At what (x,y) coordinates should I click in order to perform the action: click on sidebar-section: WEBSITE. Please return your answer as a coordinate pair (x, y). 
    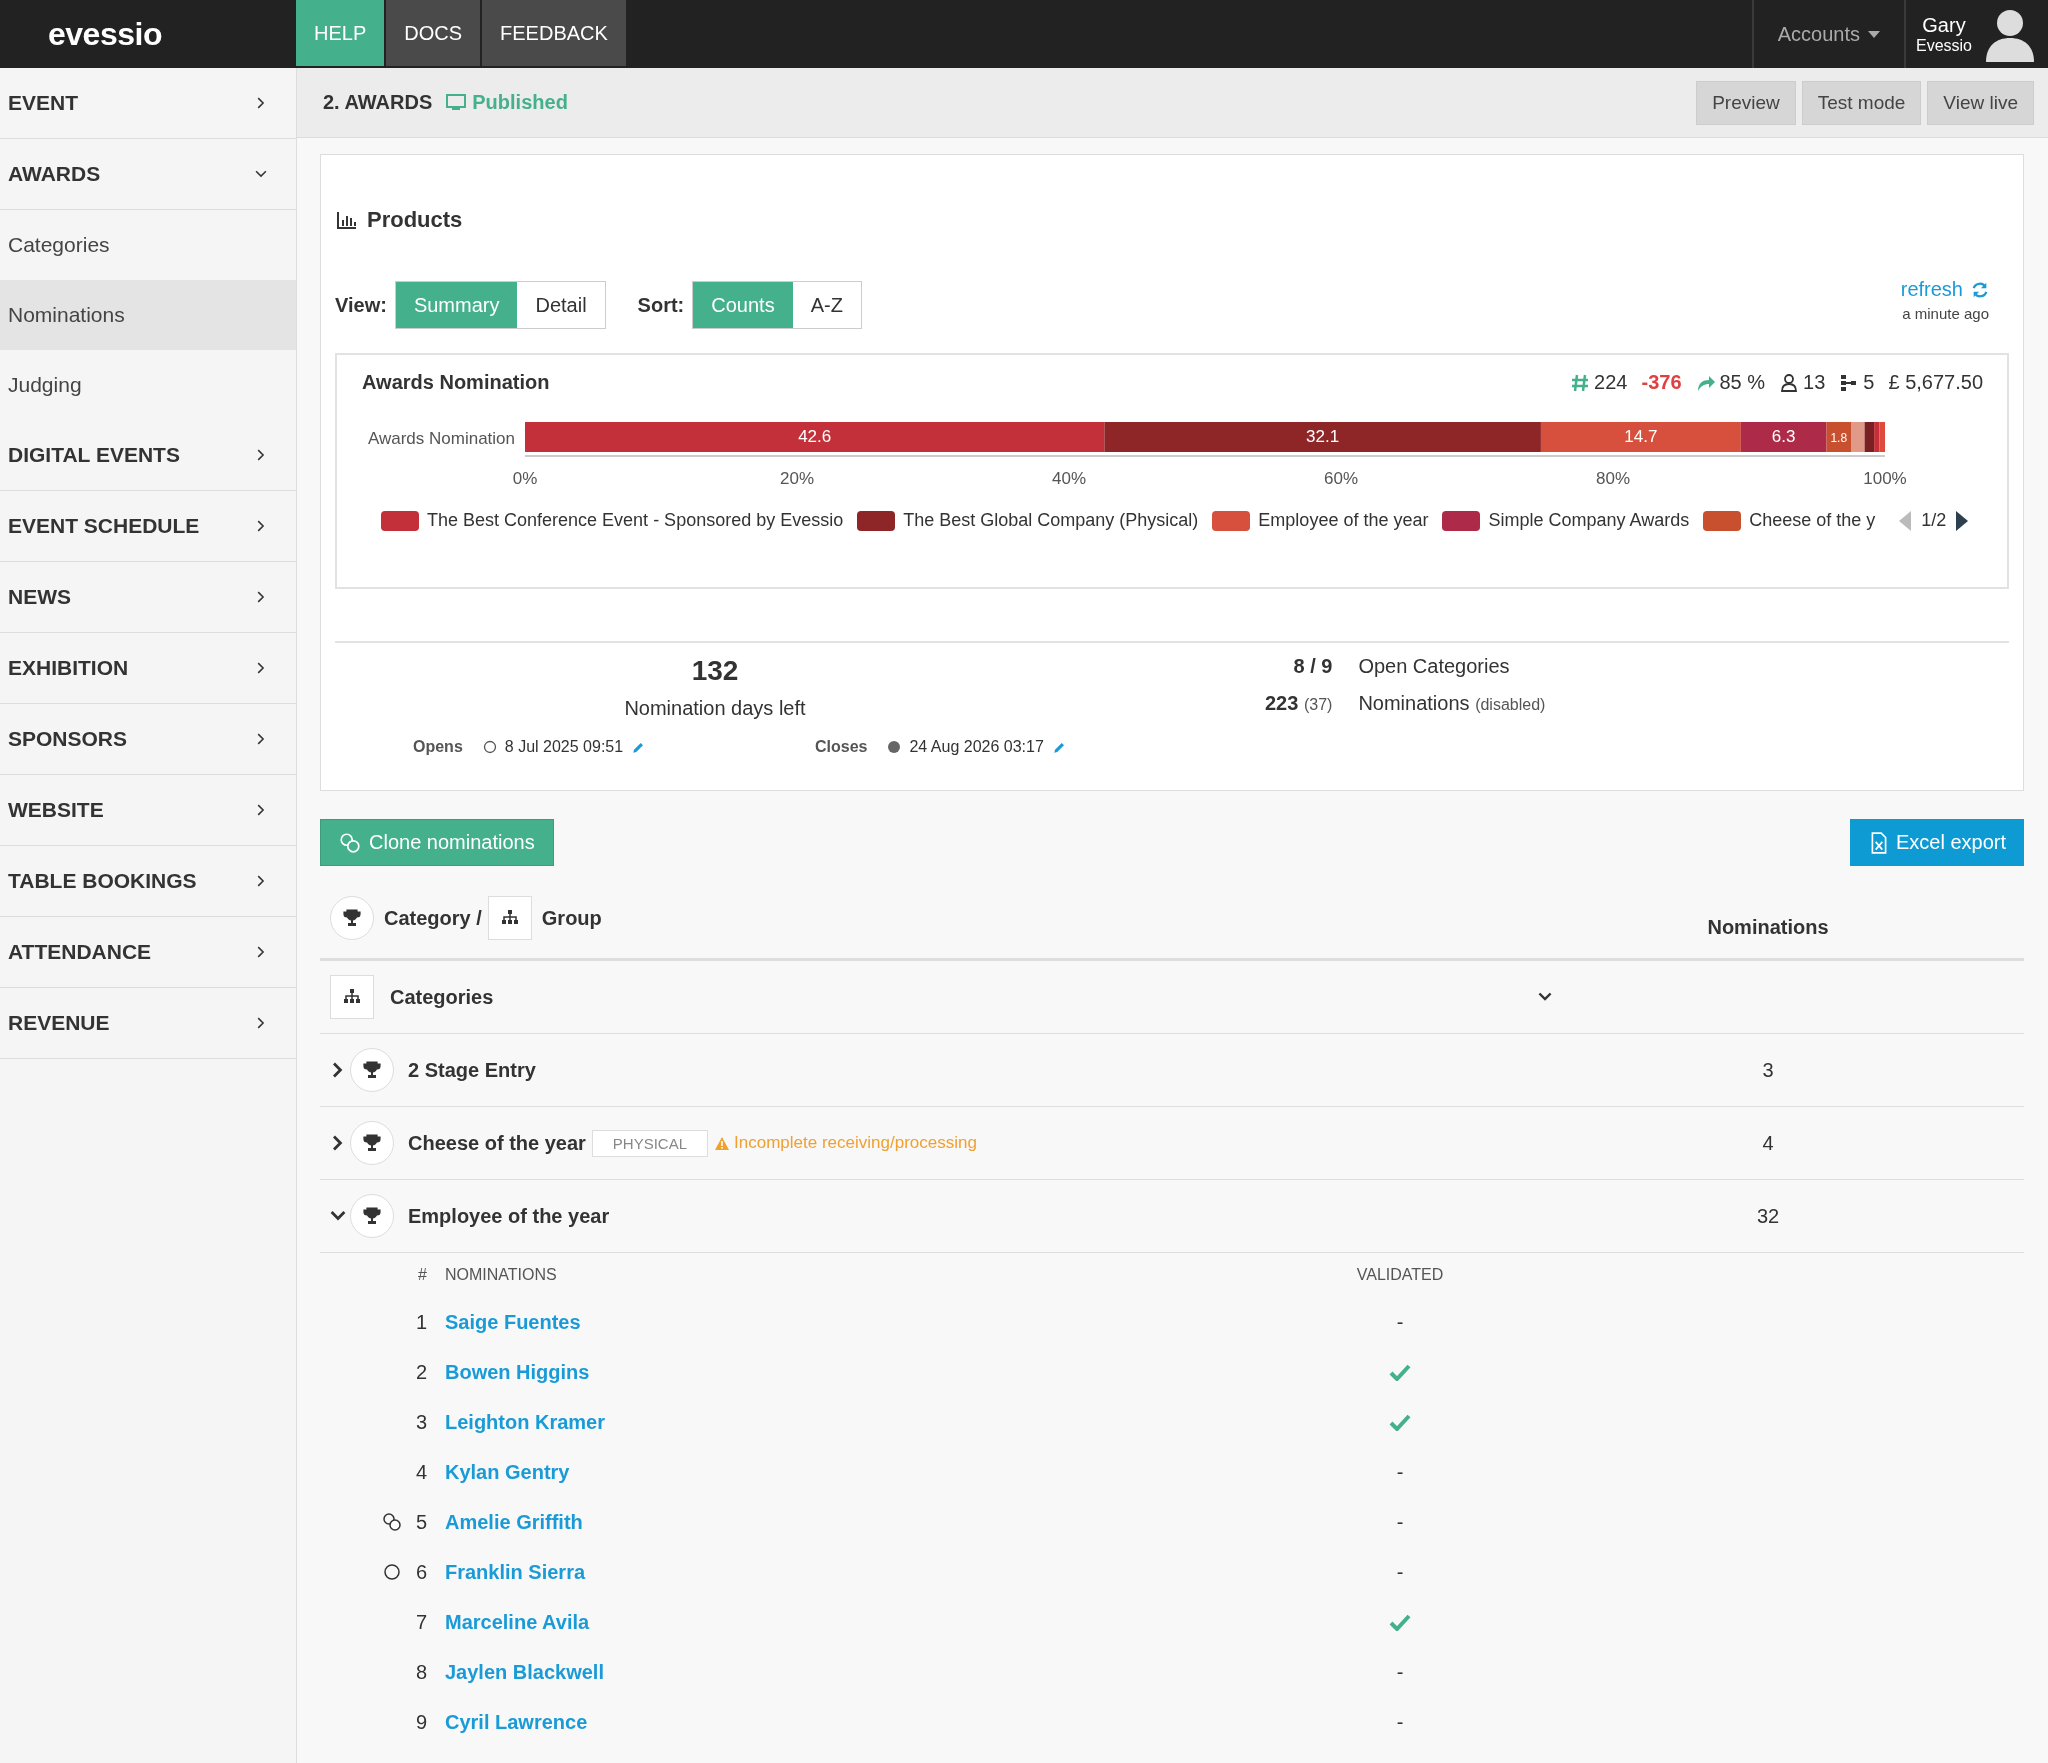
    Looking at the image, I should click on (148, 810).